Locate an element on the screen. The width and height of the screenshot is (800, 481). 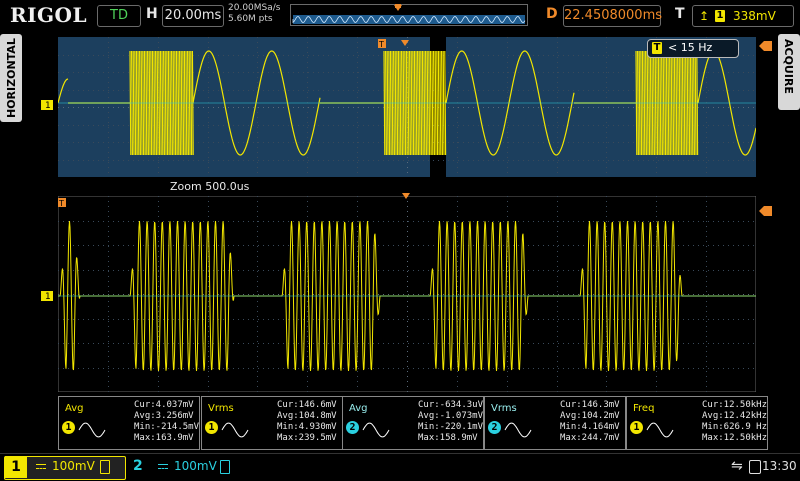
ch1-ground-marker-top: 1 is located at coordinates (48, 105).